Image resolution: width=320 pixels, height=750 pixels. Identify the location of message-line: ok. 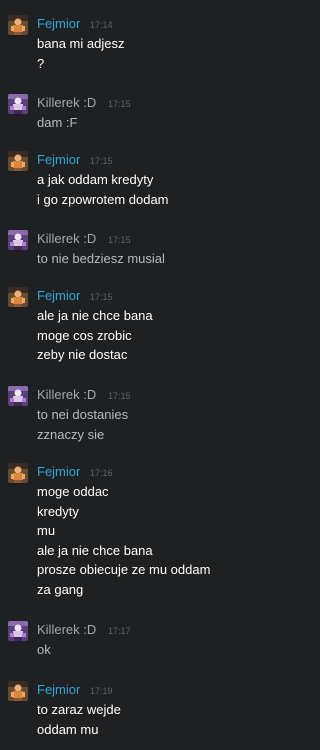
(44, 649).